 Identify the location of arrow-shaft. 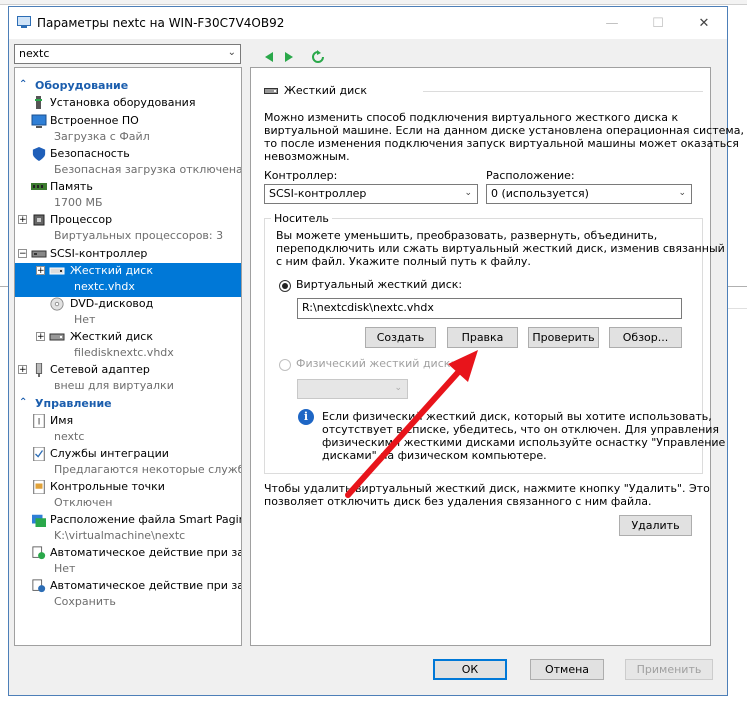
(405, 431).